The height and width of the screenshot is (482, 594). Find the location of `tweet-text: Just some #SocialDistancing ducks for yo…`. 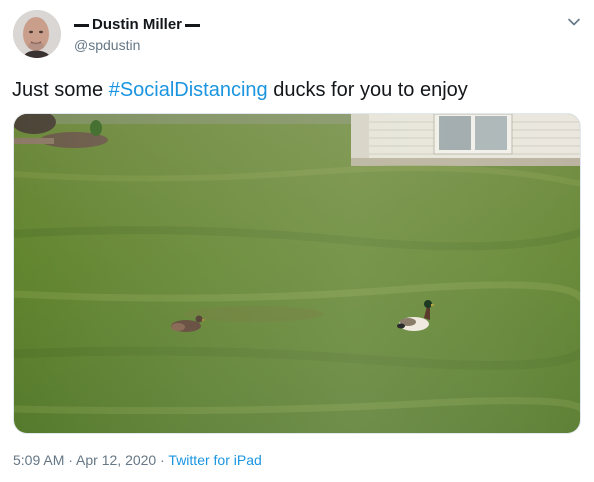

tweet-text: Just some #SocialDistancing ducks for yo… is located at coordinates (240, 90).